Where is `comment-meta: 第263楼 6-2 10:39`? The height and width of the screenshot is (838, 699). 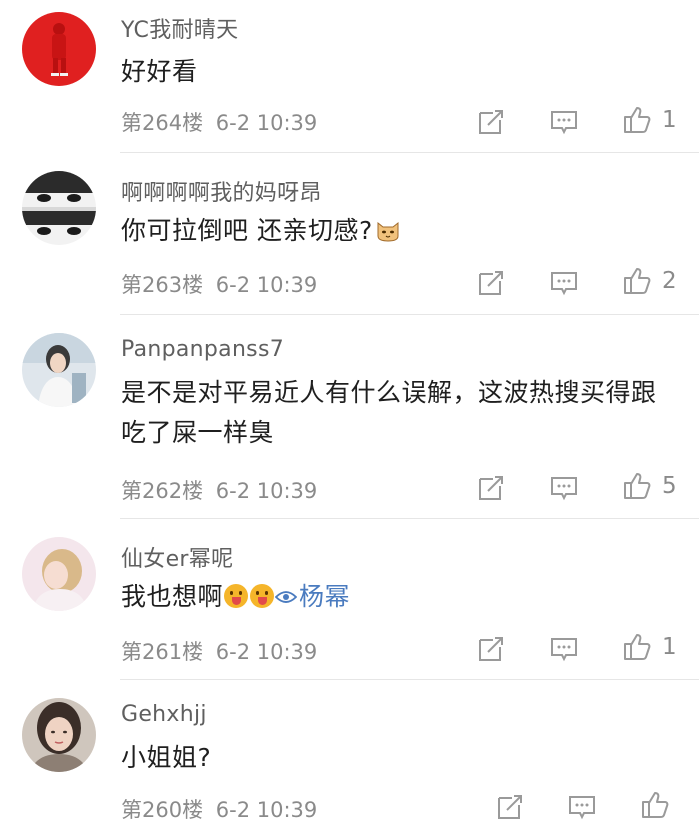 comment-meta: 第263楼 6-2 10:39 is located at coordinates (219, 284).